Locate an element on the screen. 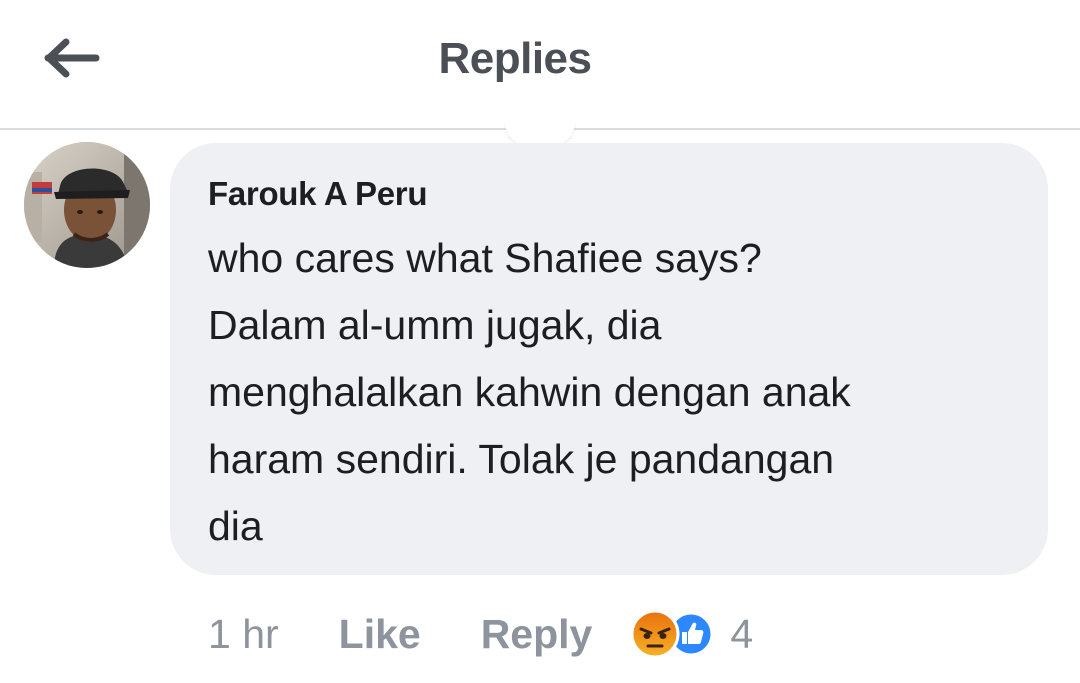  reply-button: Reply is located at coordinates (537, 634).